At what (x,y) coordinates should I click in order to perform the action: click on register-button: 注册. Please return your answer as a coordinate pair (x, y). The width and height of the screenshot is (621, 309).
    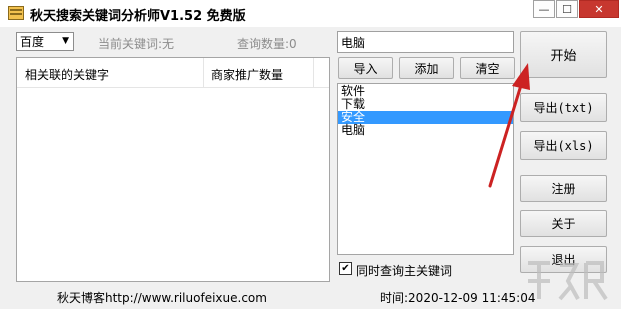
    Looking at the image, I should click on (563, 188).